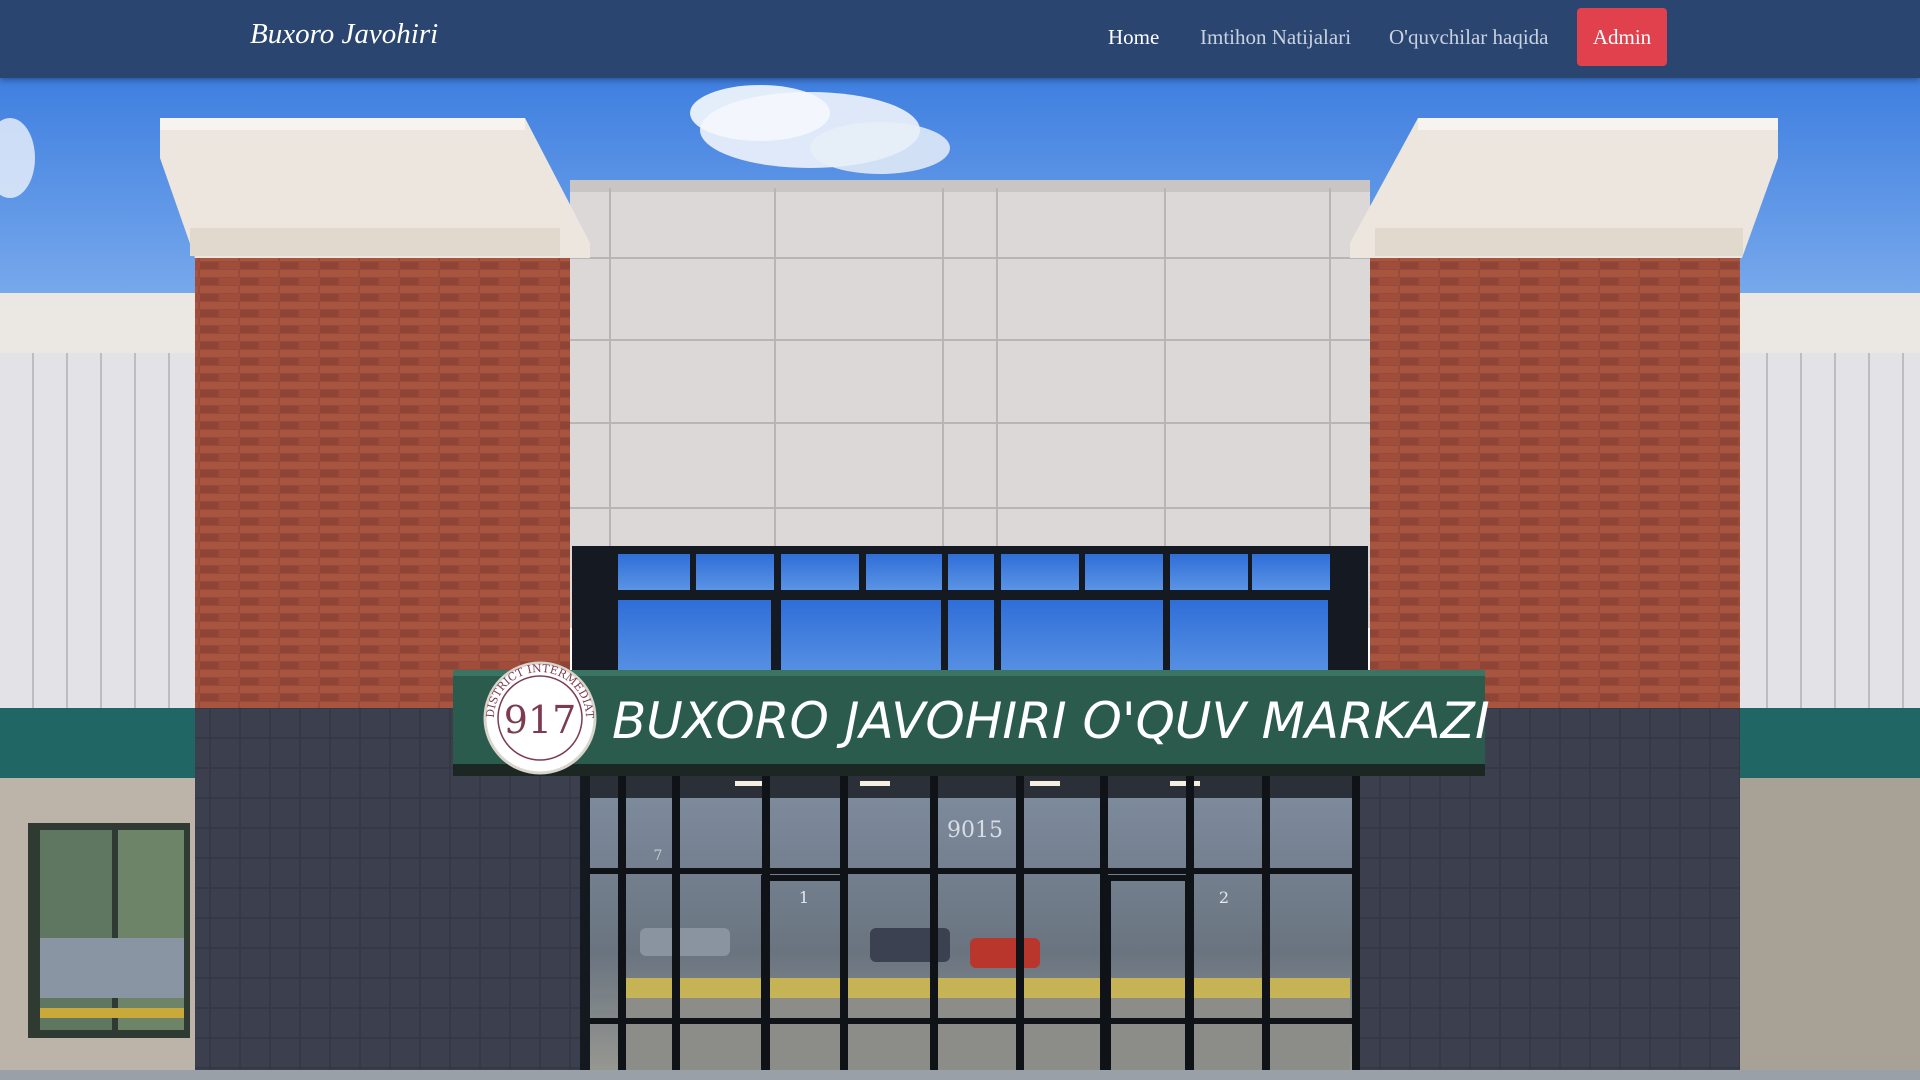 The height and width of the screenshot is (1080, 1920). Describe the element at coordinates (1224, 897) in the screenshot. I see `door-number-2: 2` at that location.